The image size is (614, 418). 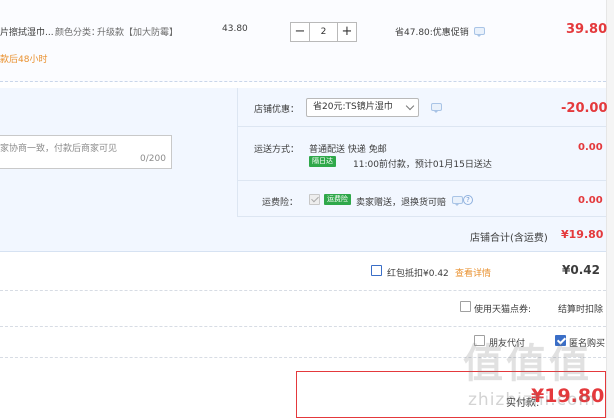 I want to click on insurance-badge: 运费险, so click(x=337, y=199).